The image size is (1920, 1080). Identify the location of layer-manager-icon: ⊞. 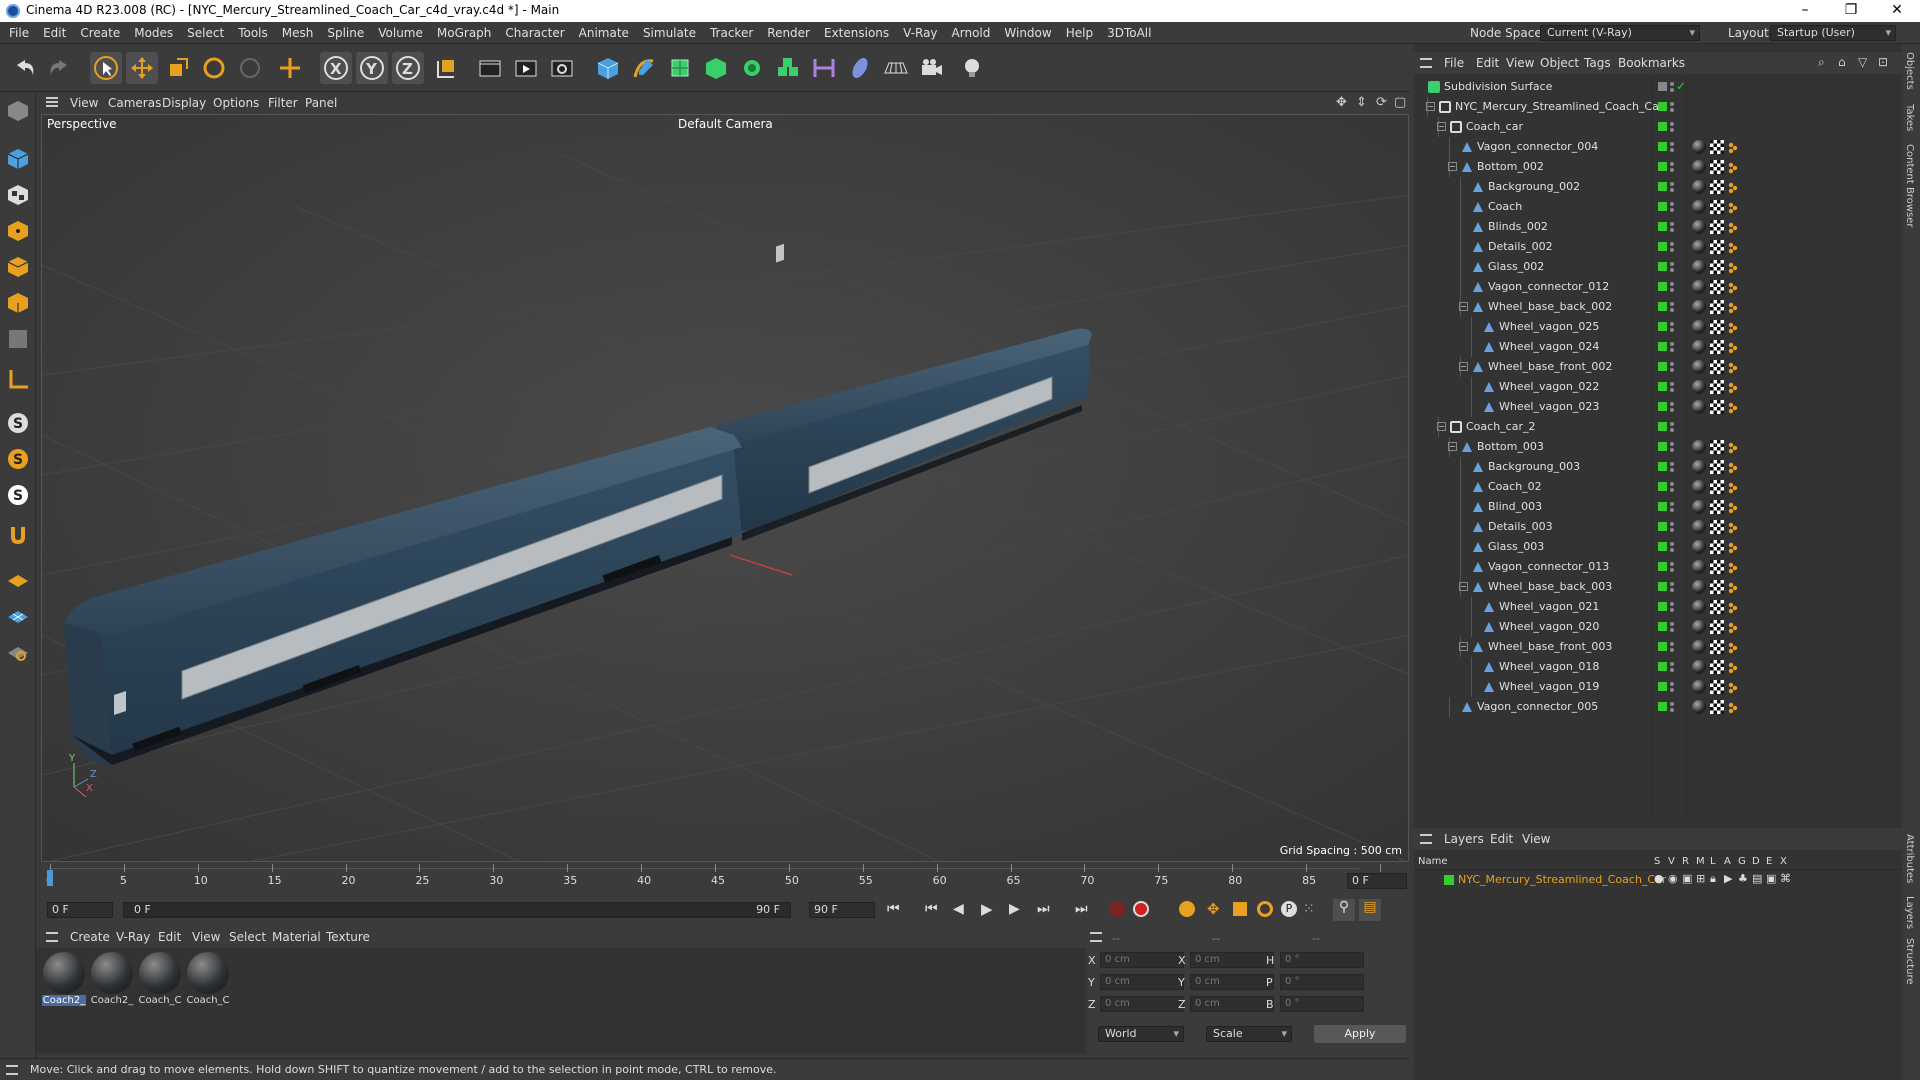
(1700, 878).